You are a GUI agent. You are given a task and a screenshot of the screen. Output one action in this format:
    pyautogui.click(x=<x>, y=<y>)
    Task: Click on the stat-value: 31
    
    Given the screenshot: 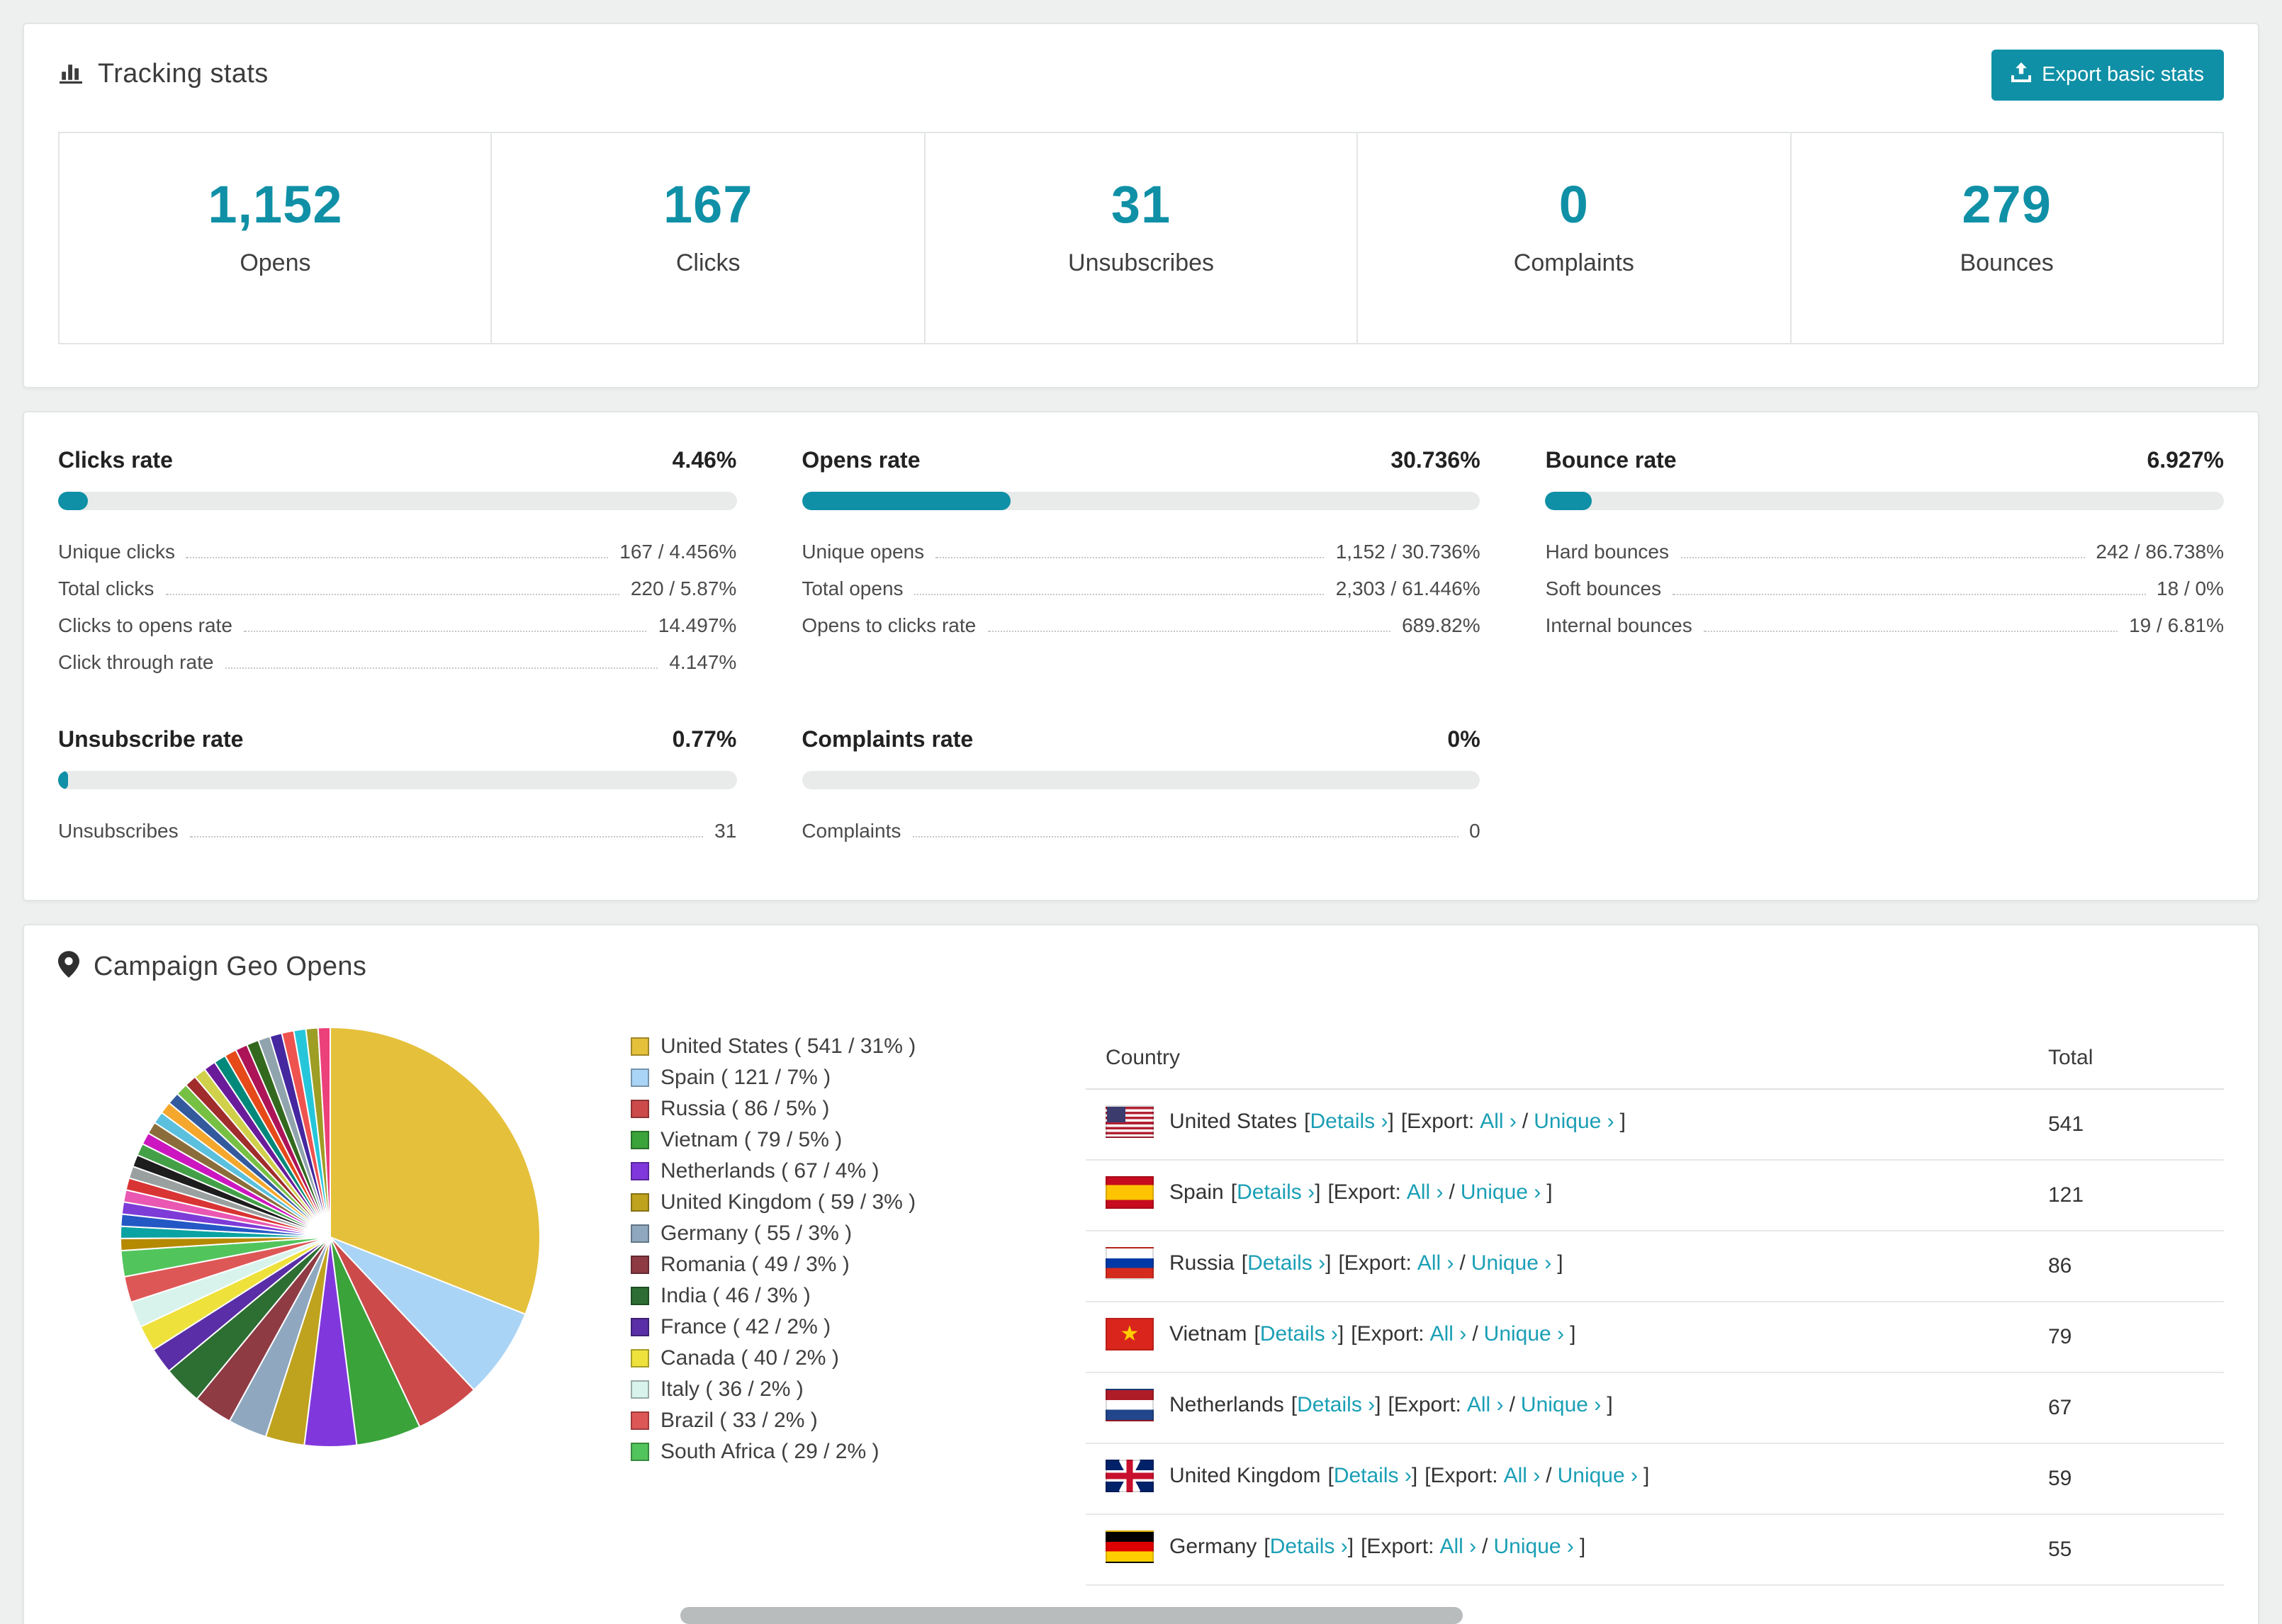 What is the action you would take?
    pyautogui.click(x=726, y=831)
    